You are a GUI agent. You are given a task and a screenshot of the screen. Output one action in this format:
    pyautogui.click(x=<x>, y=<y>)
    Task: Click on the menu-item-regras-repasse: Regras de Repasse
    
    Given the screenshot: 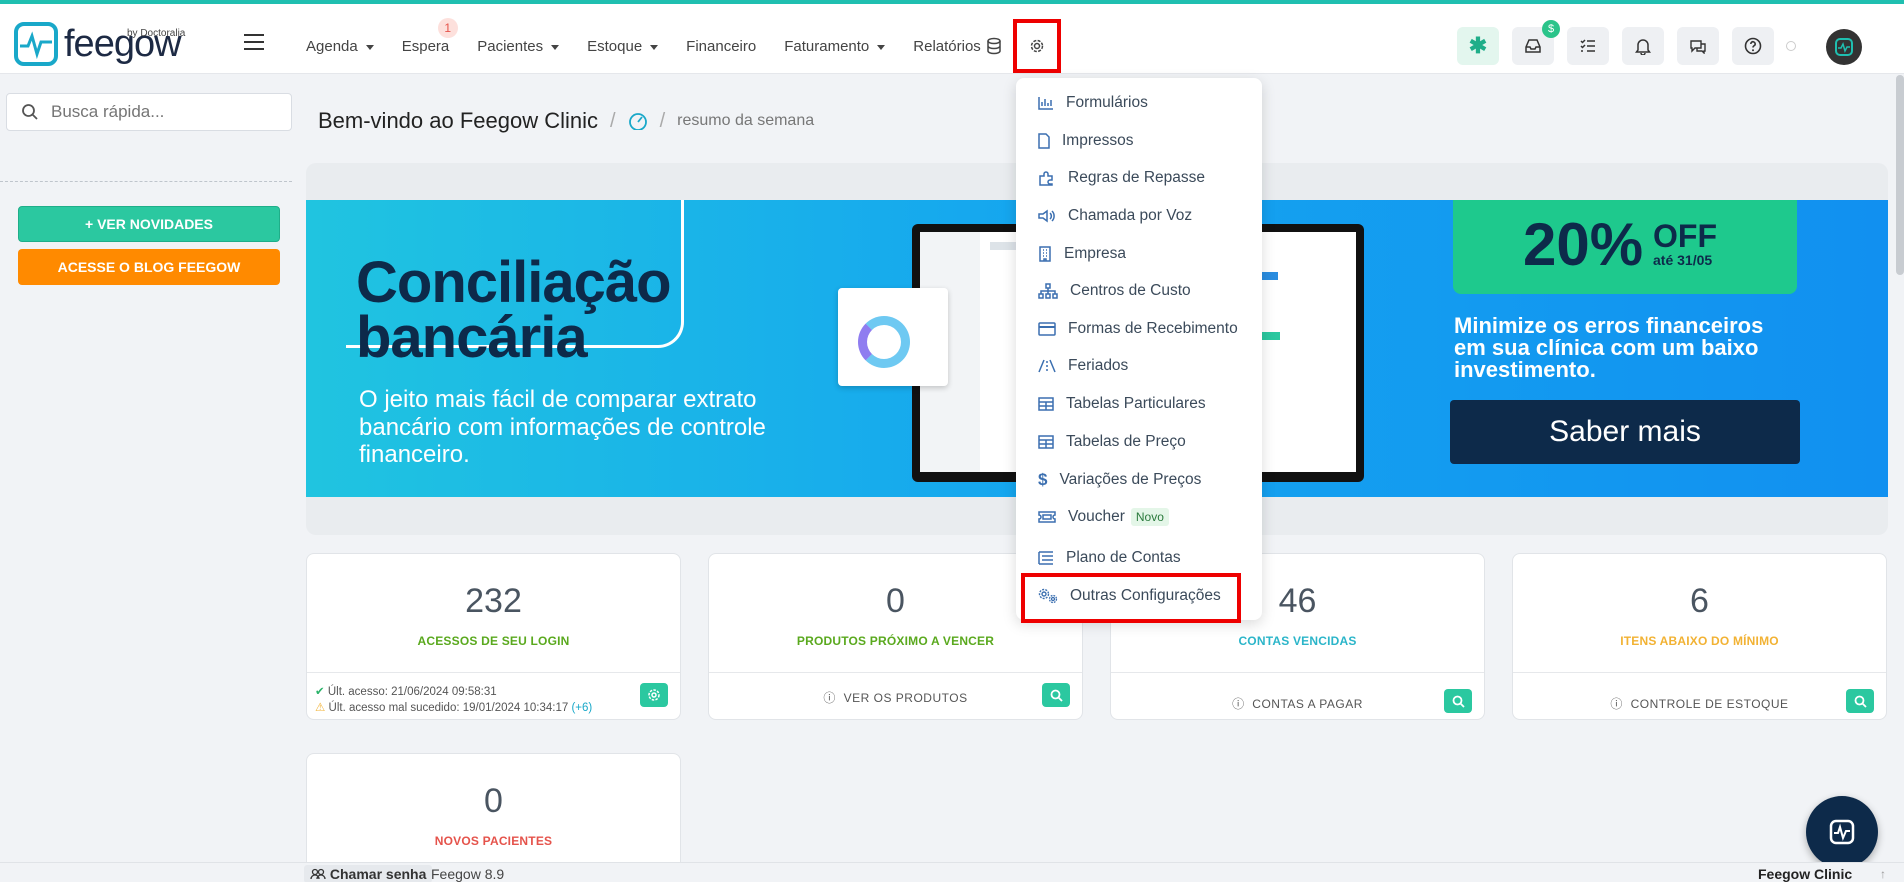 What is the action you would take?
    pyautogui.click(x=1121, y=178)
    